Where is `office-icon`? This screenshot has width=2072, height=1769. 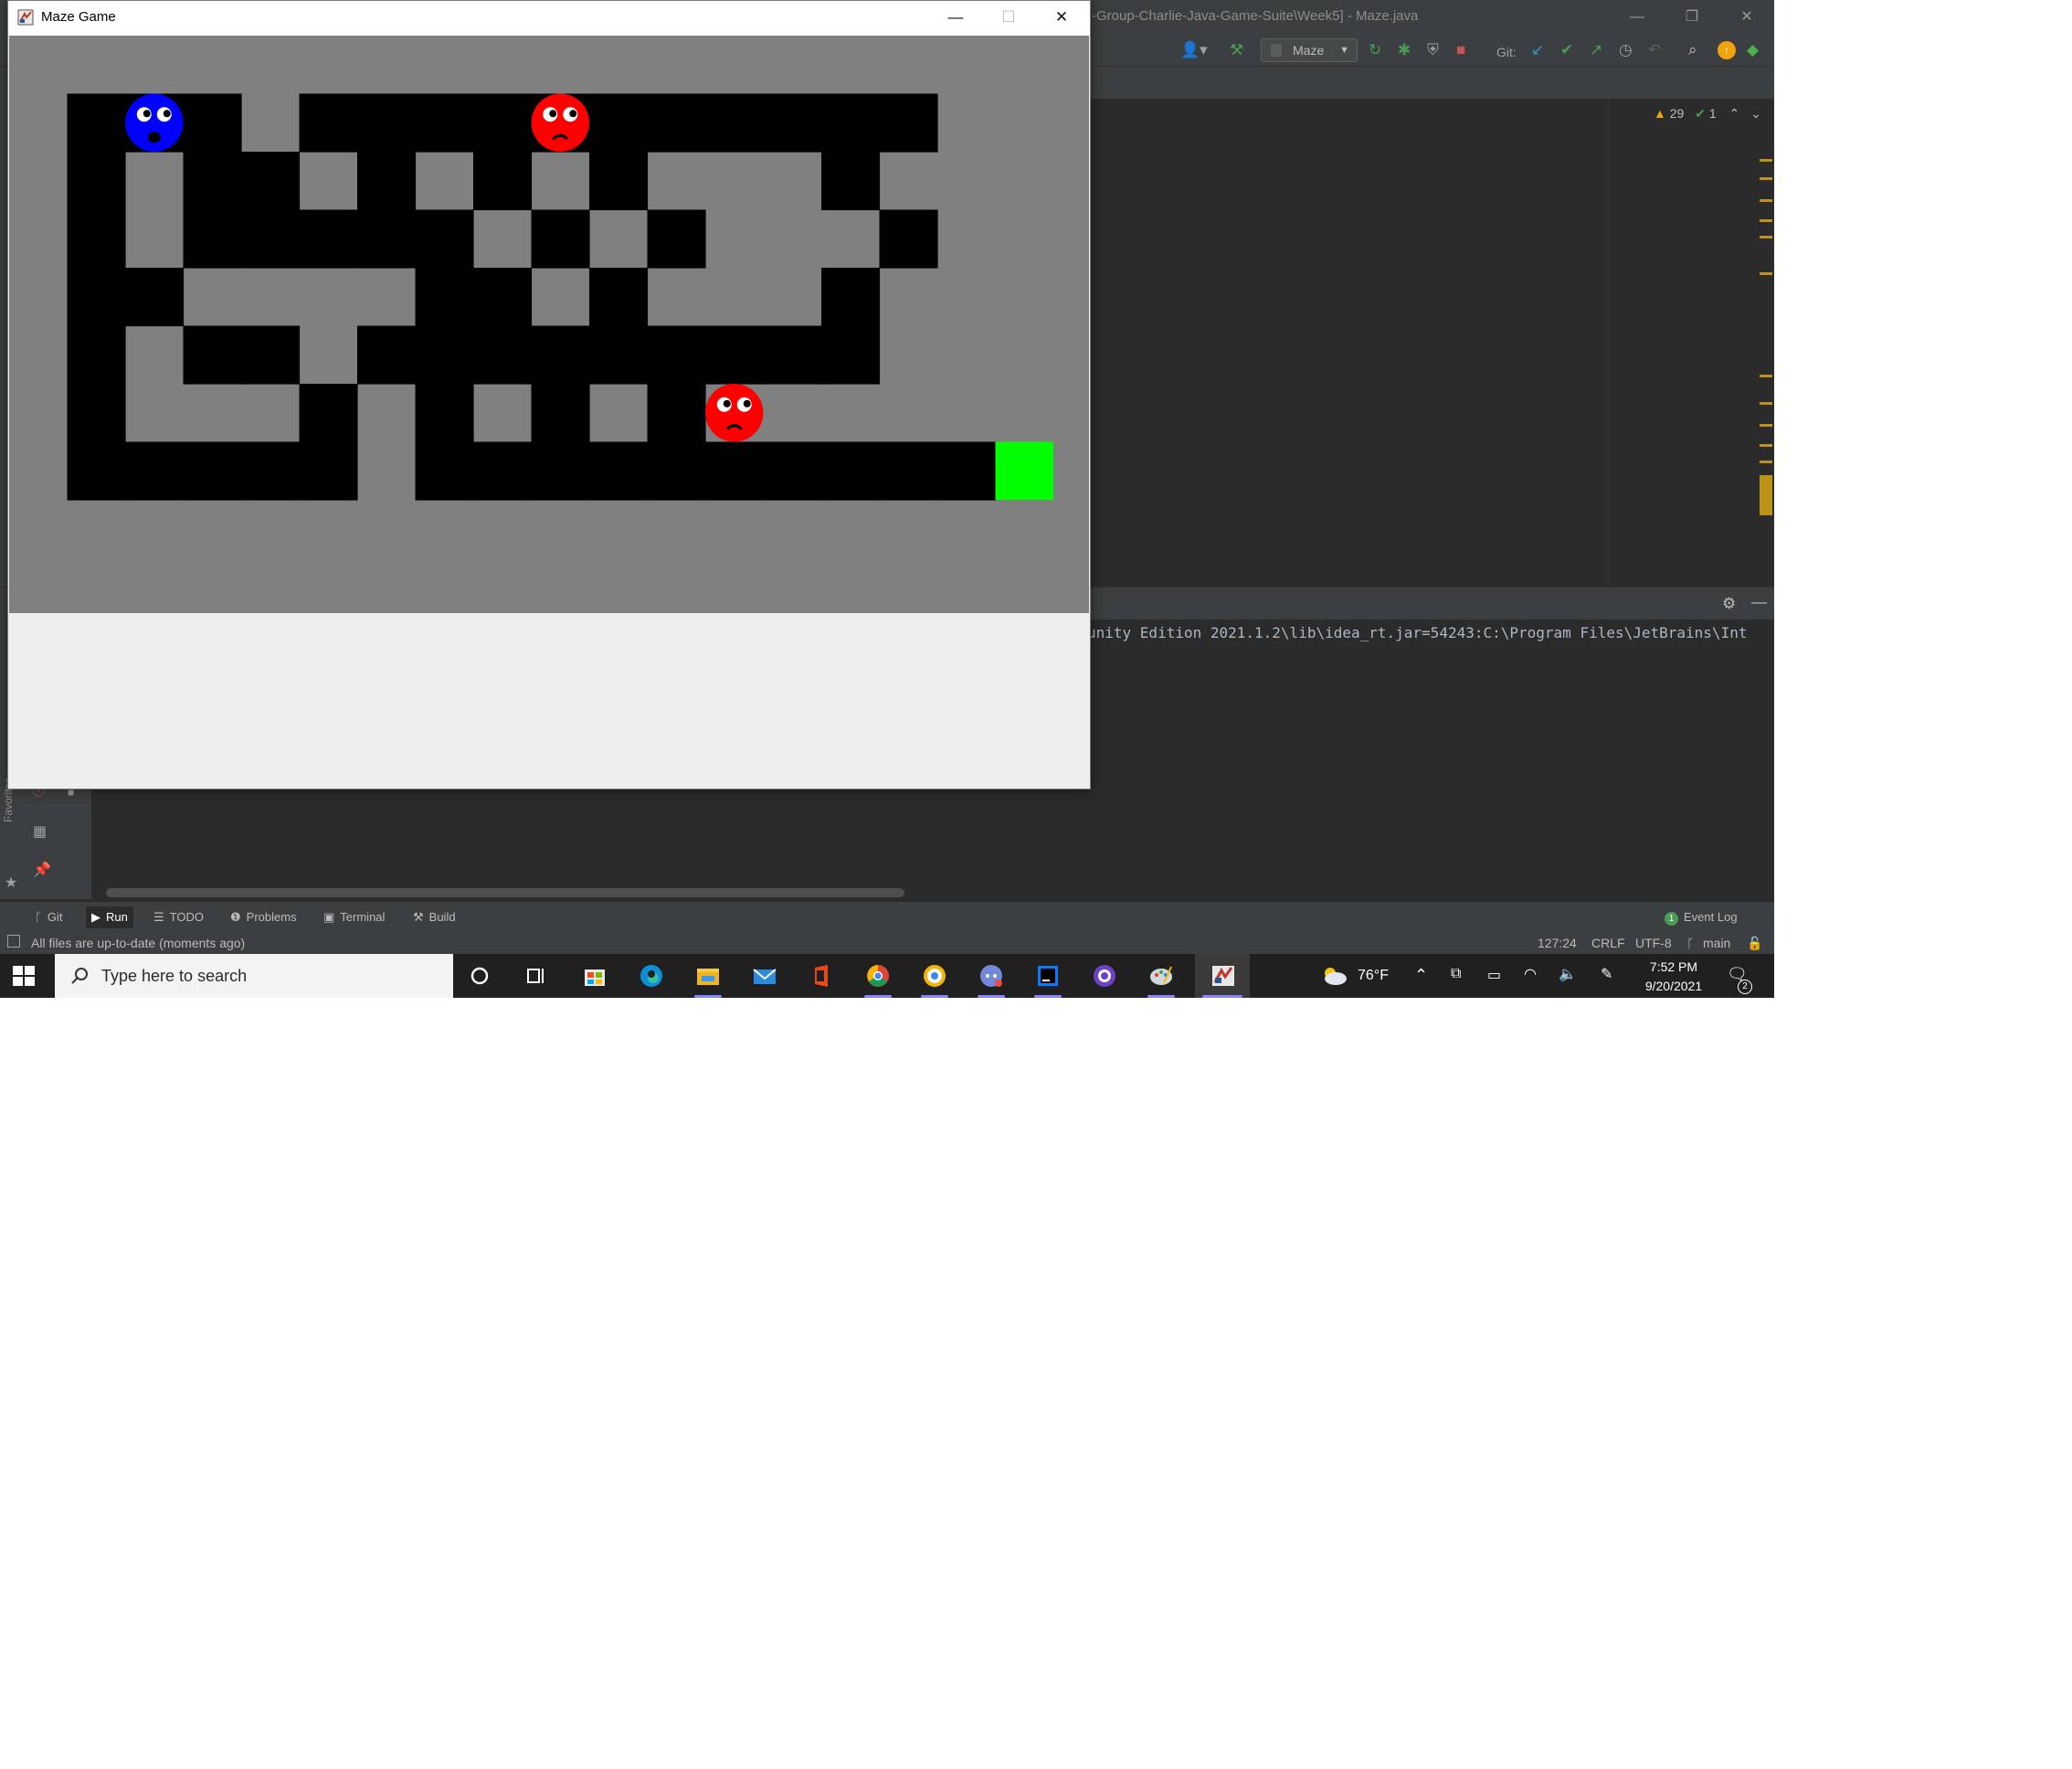
office-icon is located at coordinates (821, 975).